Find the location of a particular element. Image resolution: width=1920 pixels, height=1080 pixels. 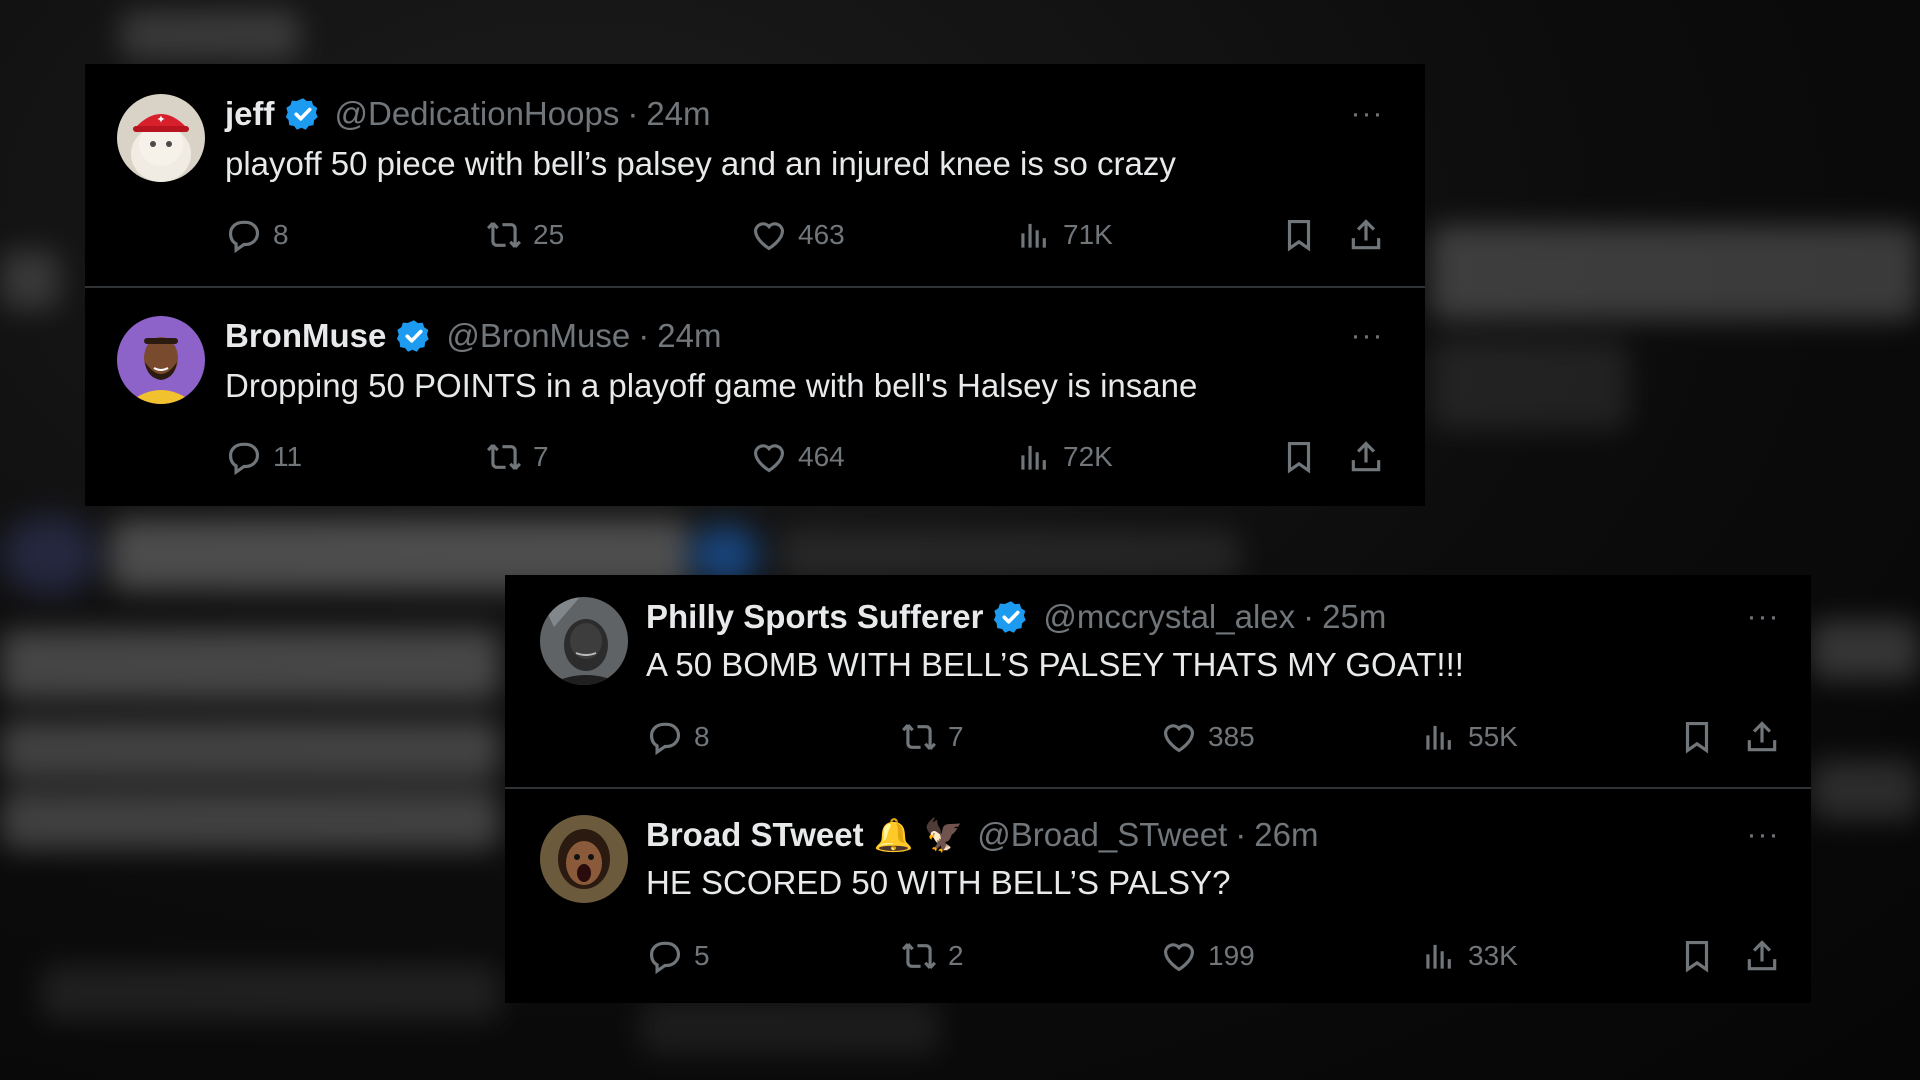

repost-button: 2 is located at coordinates (932, 956).